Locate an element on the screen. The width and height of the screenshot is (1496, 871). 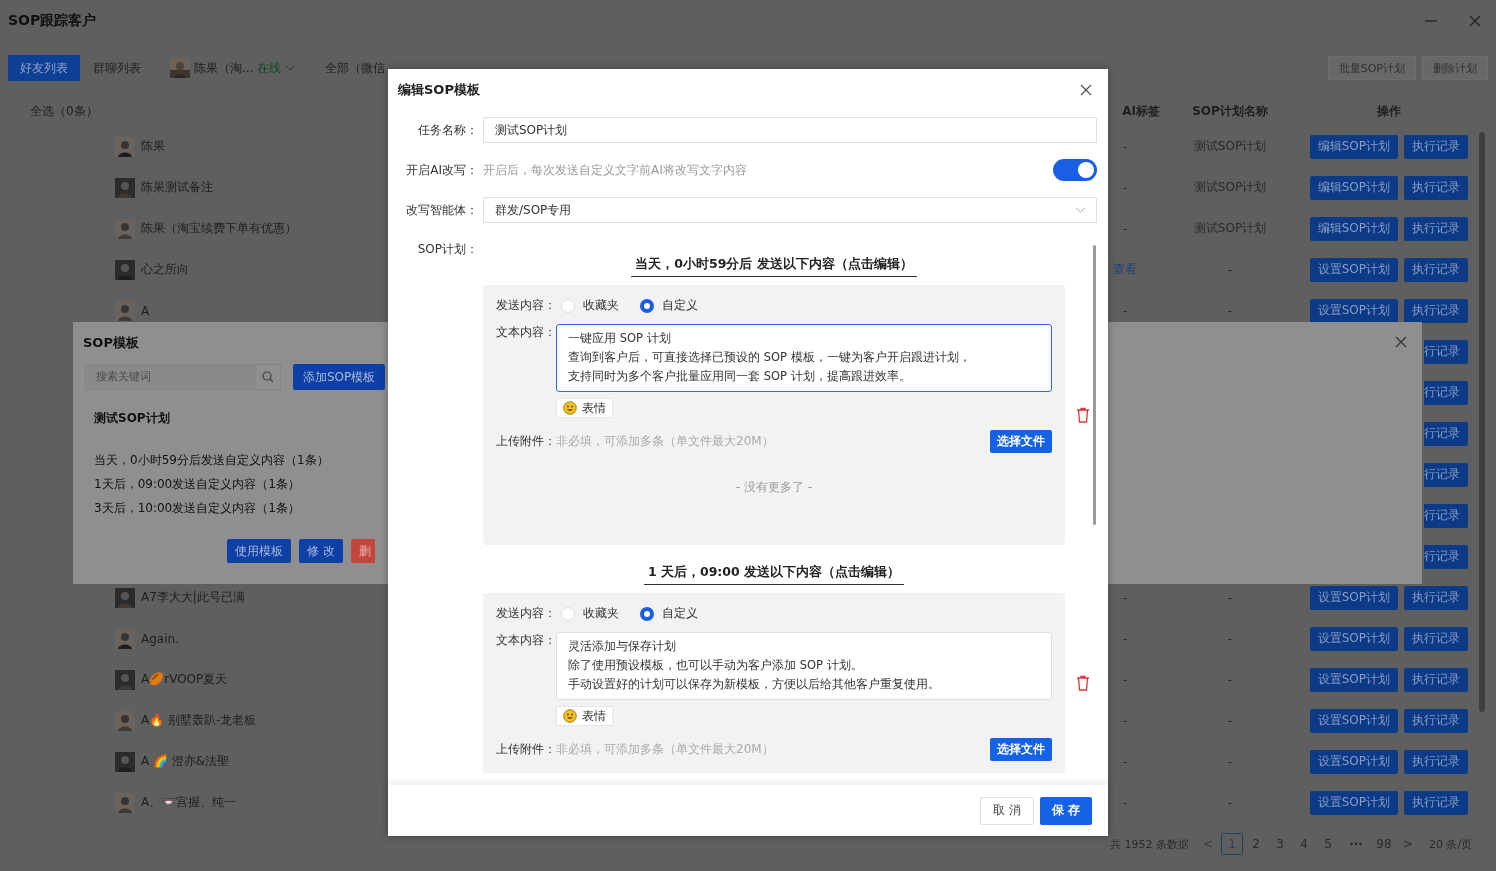
ellipsis: ··· is located at coordinates (1356, 844).